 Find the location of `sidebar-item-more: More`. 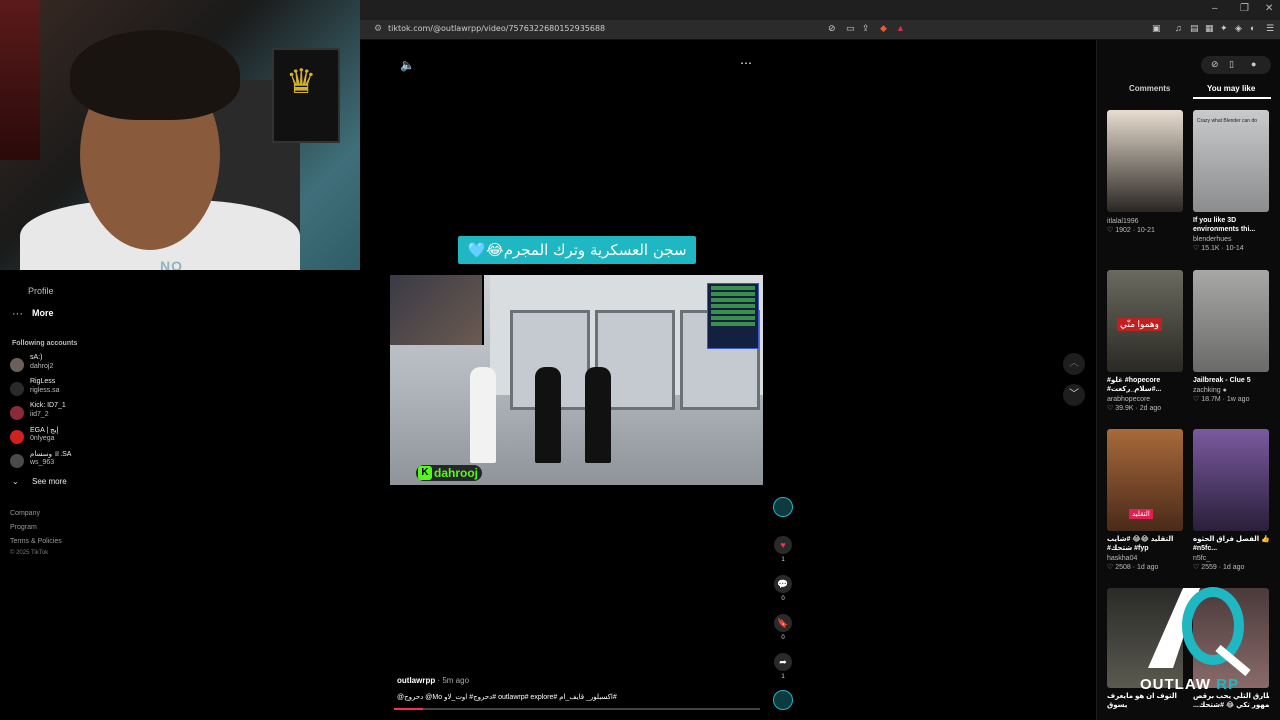

sidebar-item-more: More is located at coordinates (43, 313).